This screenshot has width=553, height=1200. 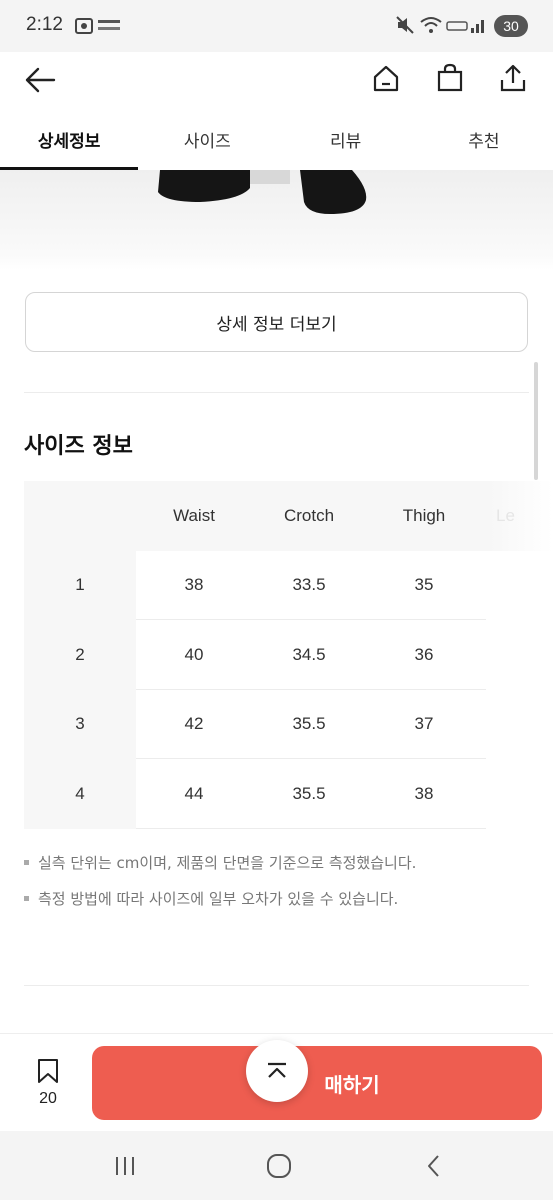 I want to click on app-logo-icon, so click(x=109, y=28).